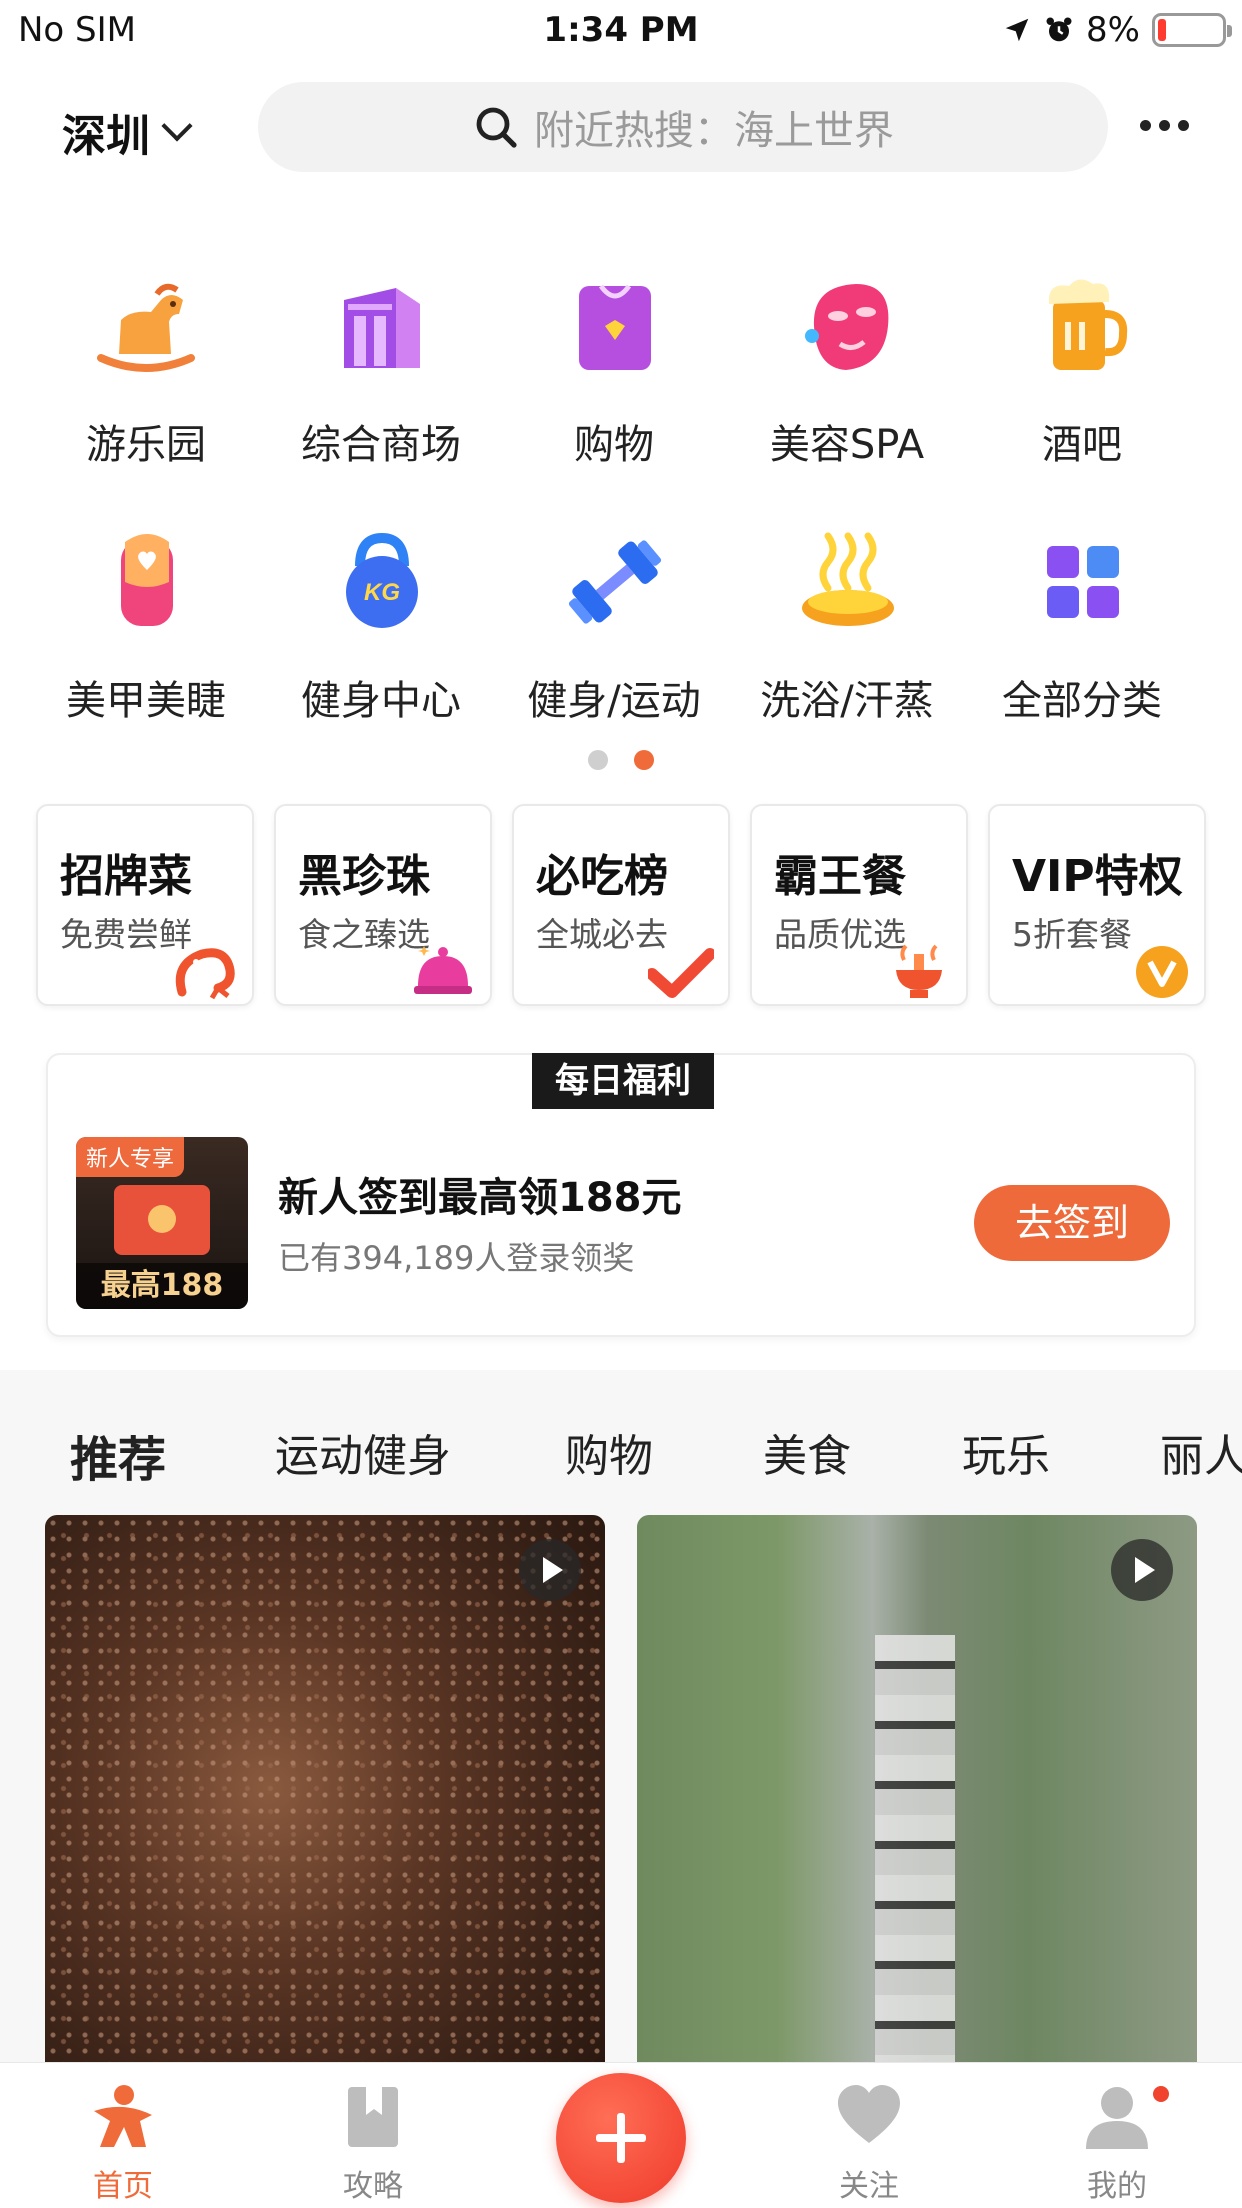  I want to click on welfare-subtitle: 已有394,189人登录领奖, so click(456, 1258).